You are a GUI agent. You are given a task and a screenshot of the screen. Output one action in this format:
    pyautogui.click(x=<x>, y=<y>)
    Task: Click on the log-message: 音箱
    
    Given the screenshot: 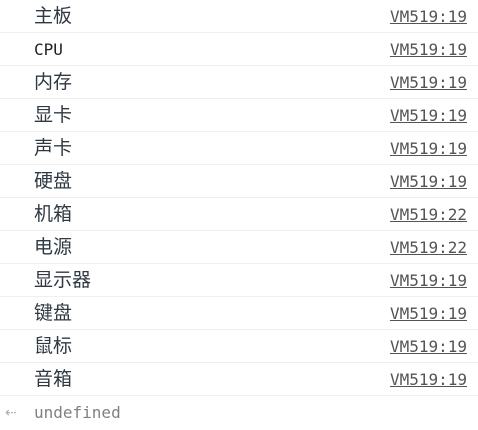 What is the action you would take?
    pyautogui.click(x=53, y=379)
    